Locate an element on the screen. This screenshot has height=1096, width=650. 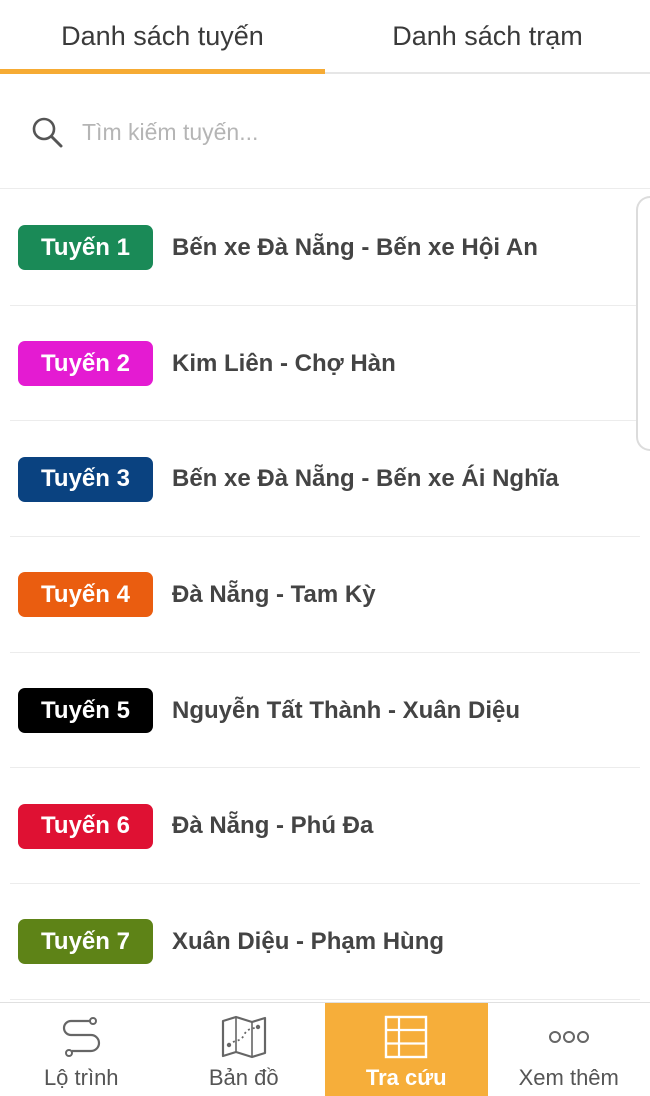
search-icon is located at coordinates (47, 132).